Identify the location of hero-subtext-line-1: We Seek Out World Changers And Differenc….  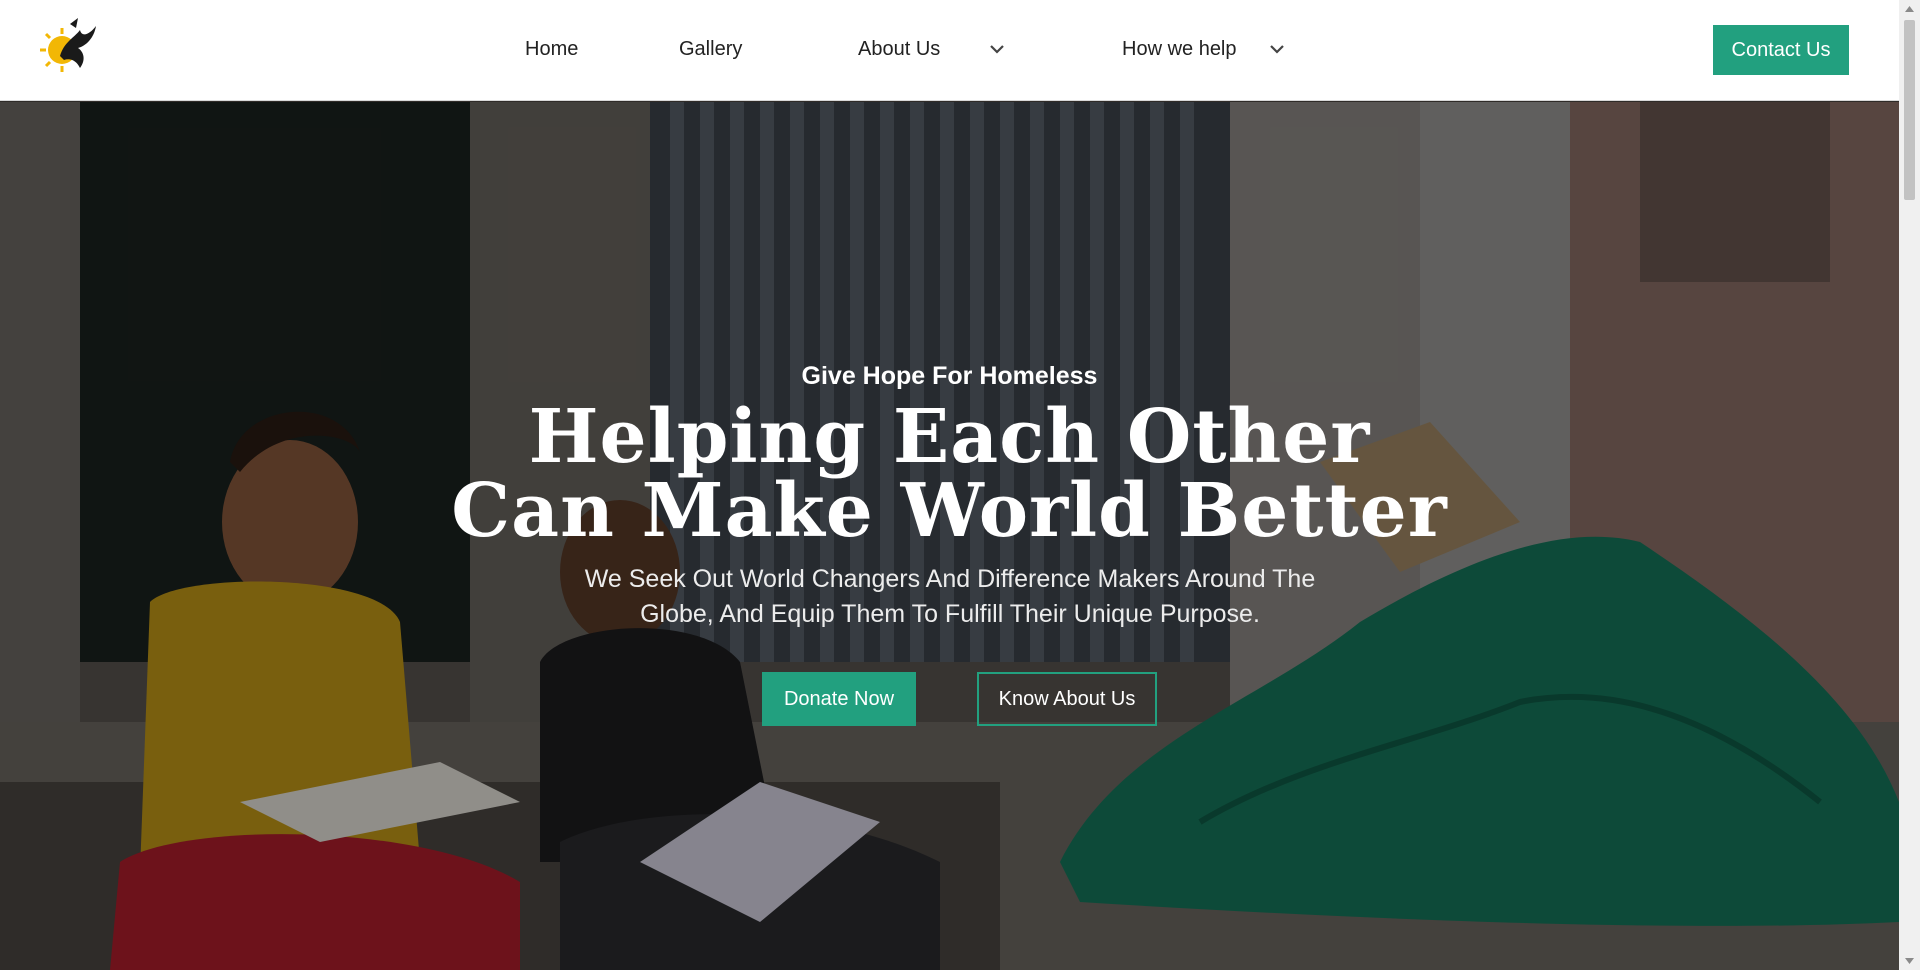
(950, 579).